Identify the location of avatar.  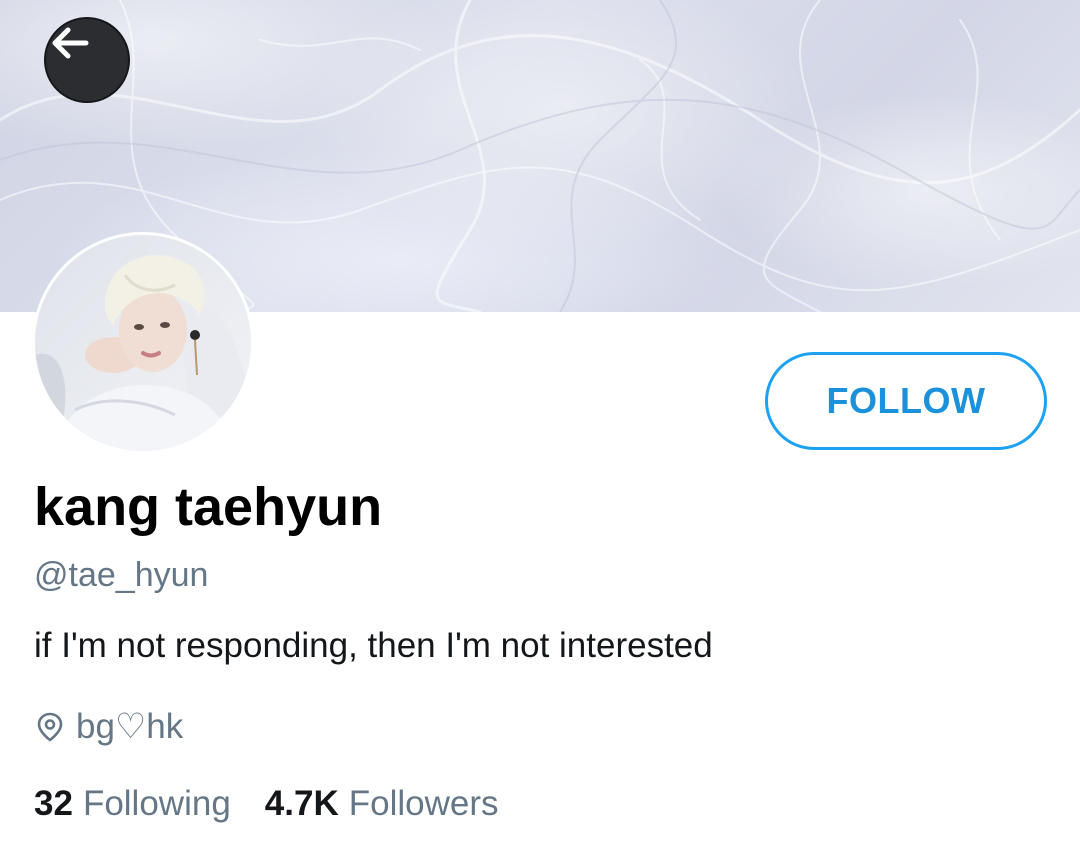
(143, 343).